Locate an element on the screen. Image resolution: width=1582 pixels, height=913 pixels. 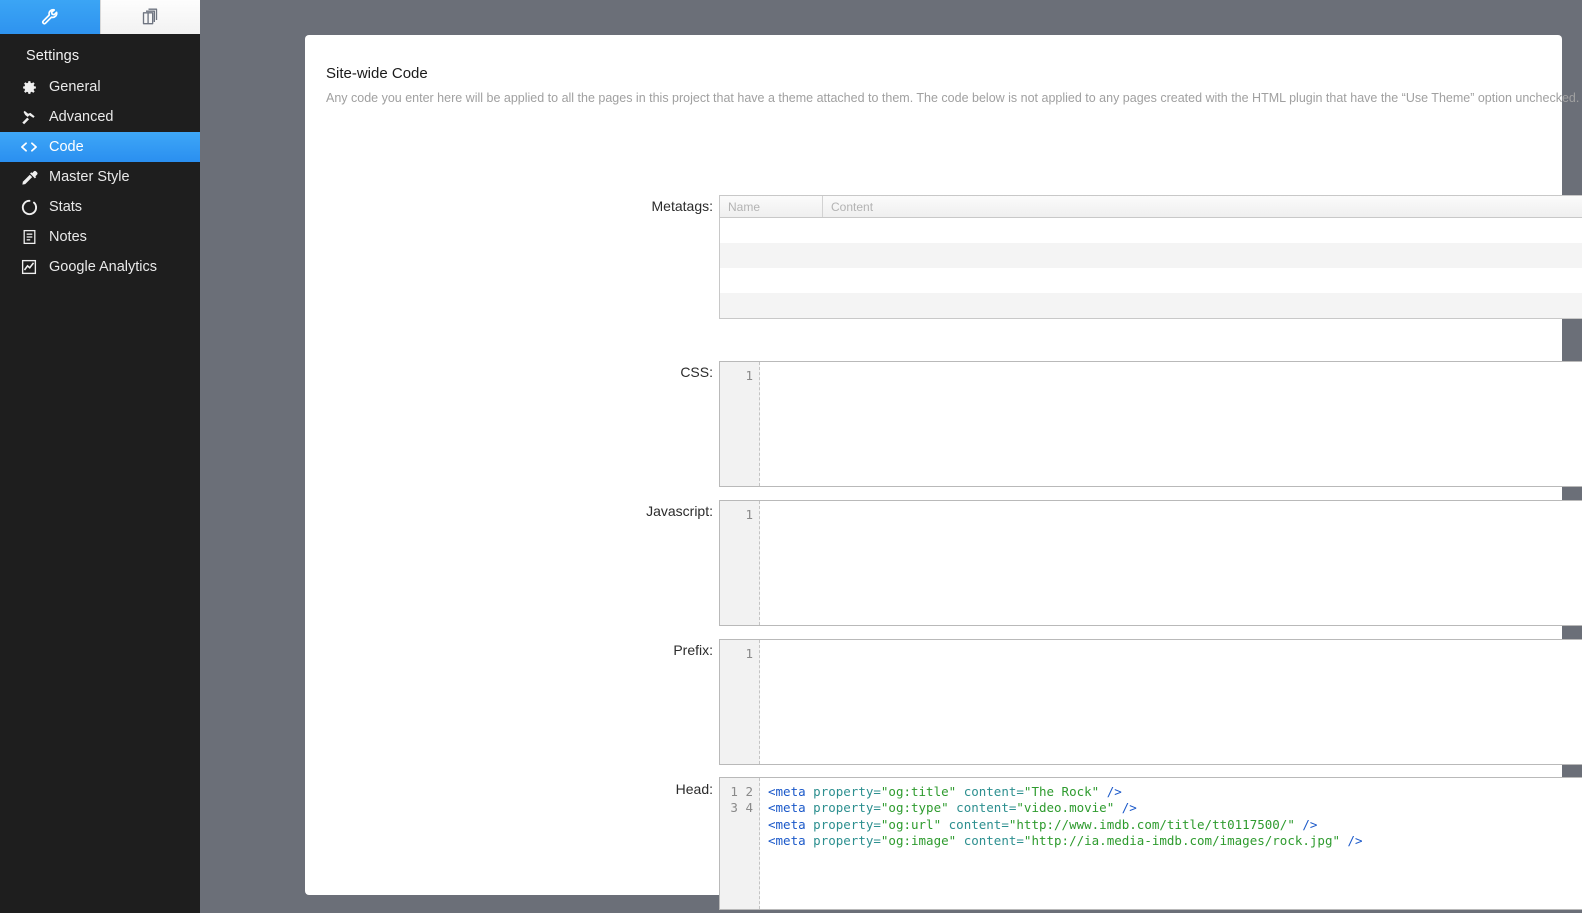
analytics-chart-icon is located at coordinates (29, 267).